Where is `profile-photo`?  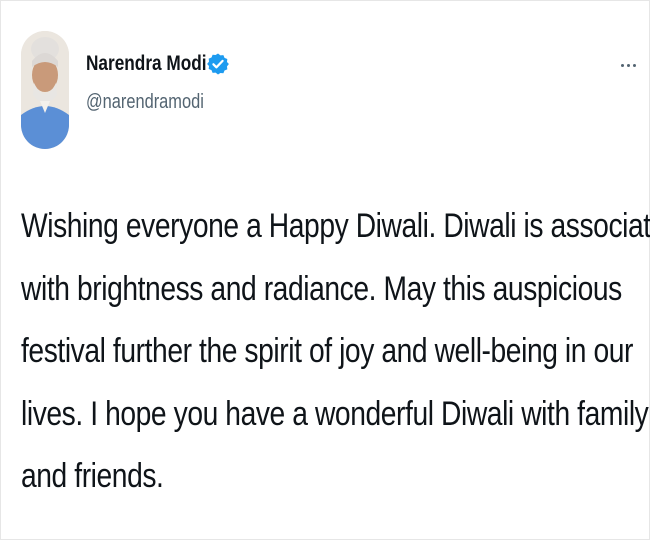
profile-photo is located at coordinates (45, 90).